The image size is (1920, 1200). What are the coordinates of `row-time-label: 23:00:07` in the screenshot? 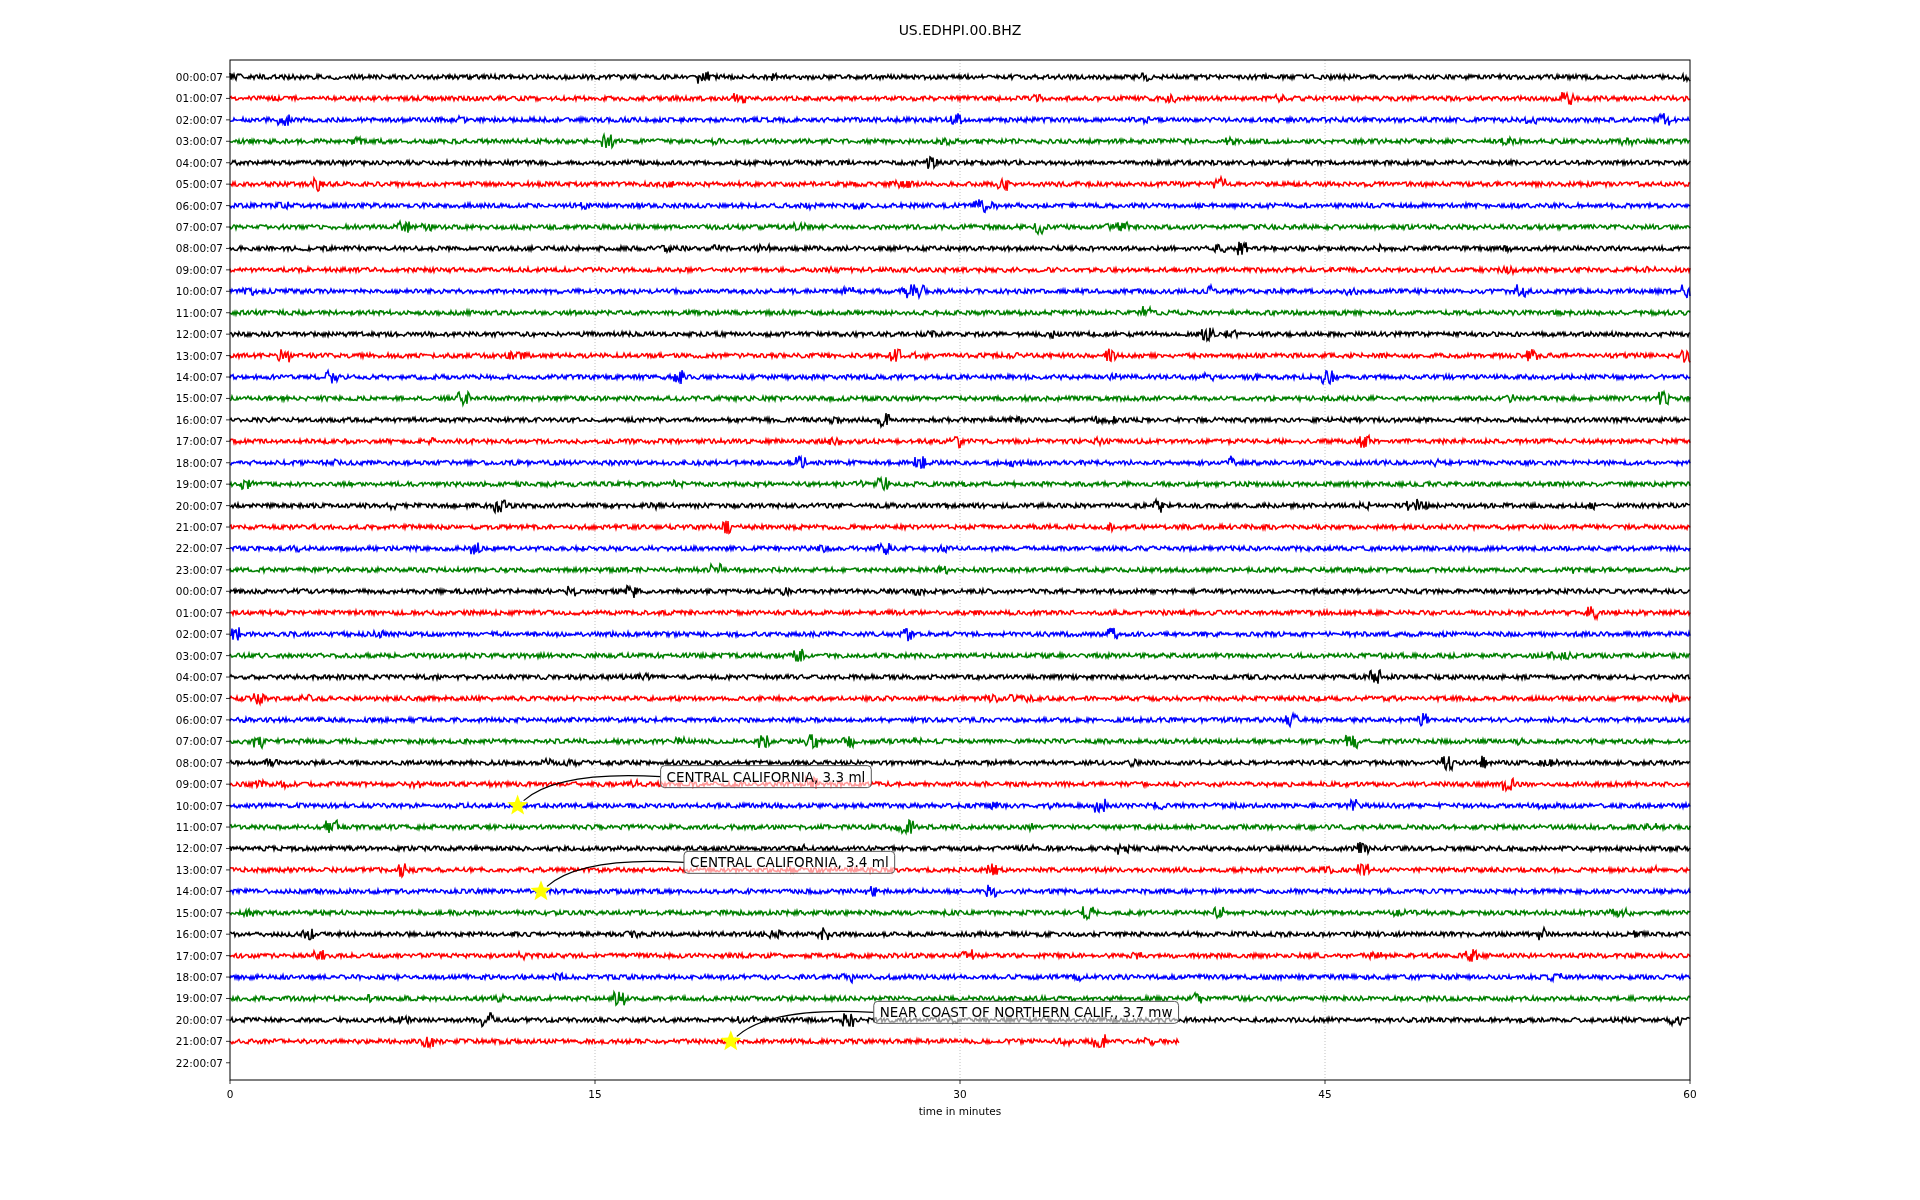 It's located at (199, 569).